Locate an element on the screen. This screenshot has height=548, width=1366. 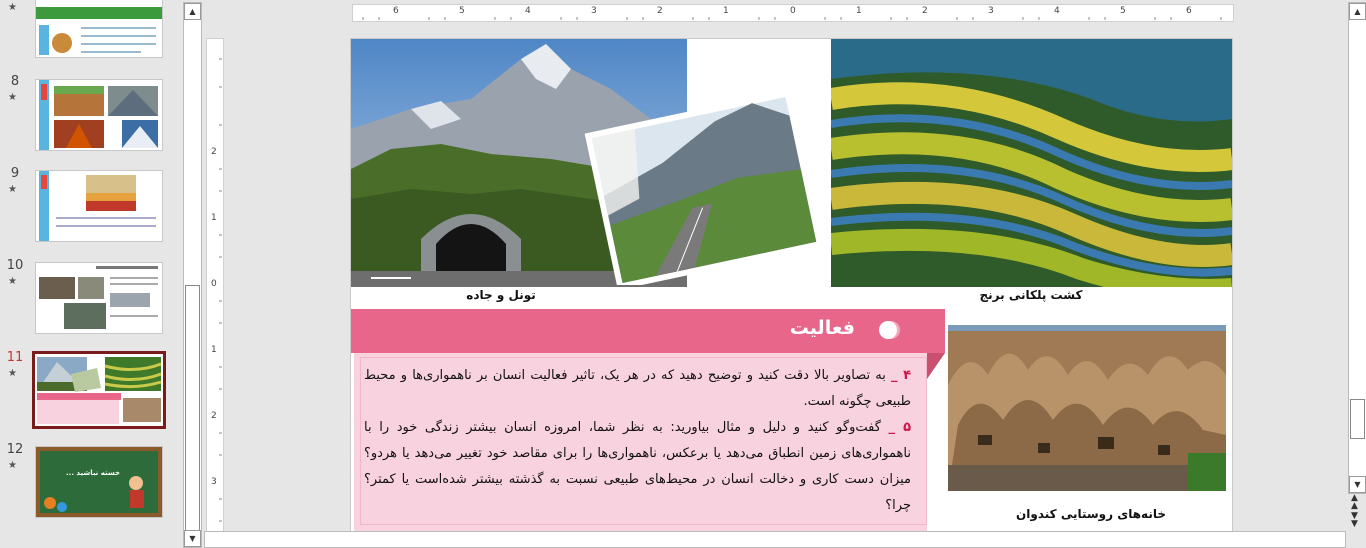
horizontal-ruler: 6 5 4 3 2 1 0 1 2 3 4 5 6 is located at coordinates (793, 13).